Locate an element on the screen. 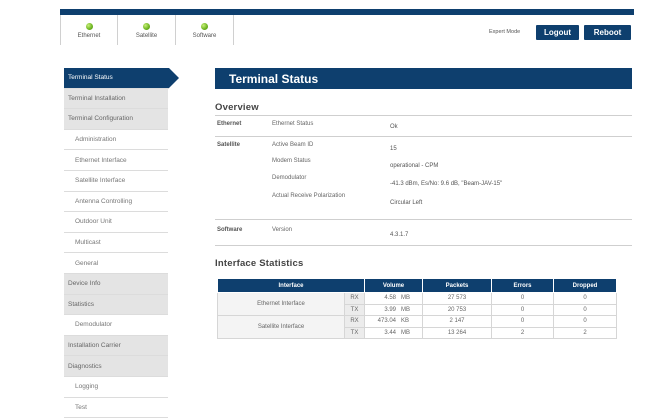  sidebar-item-general: General is located at coordinates (116, 263).